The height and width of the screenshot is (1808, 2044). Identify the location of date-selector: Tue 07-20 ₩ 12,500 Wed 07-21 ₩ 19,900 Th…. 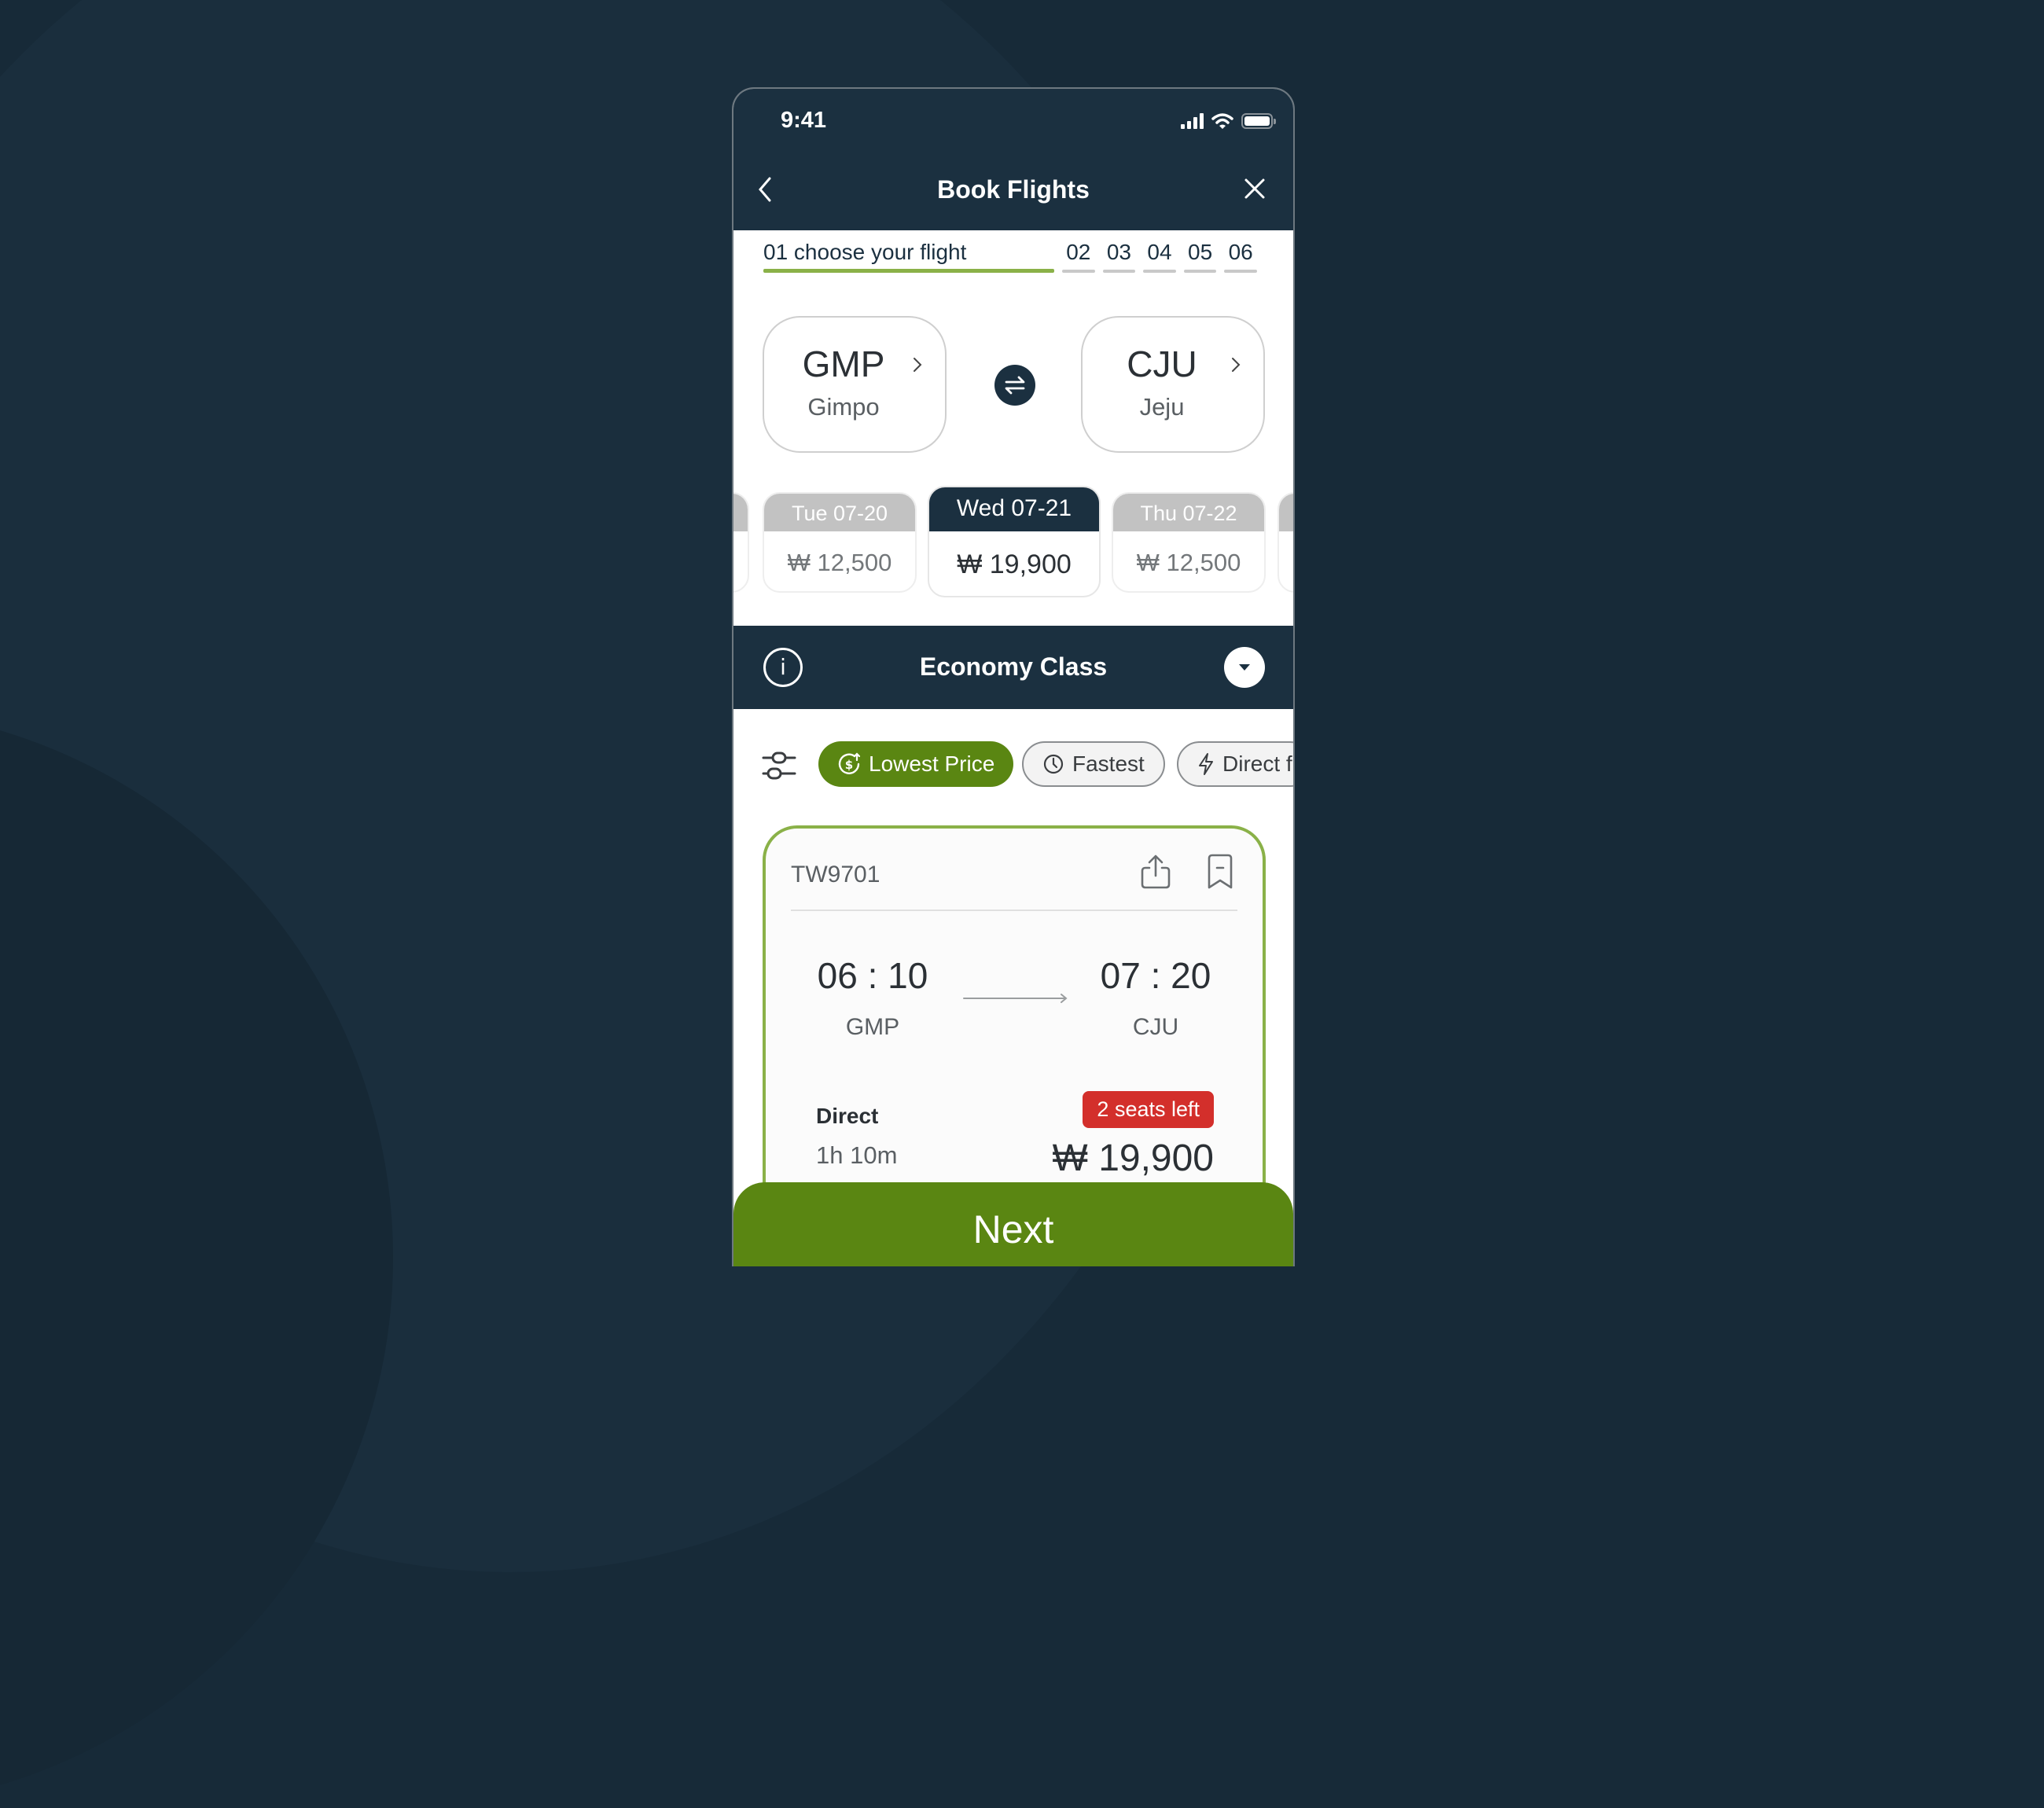
(1013, 545).